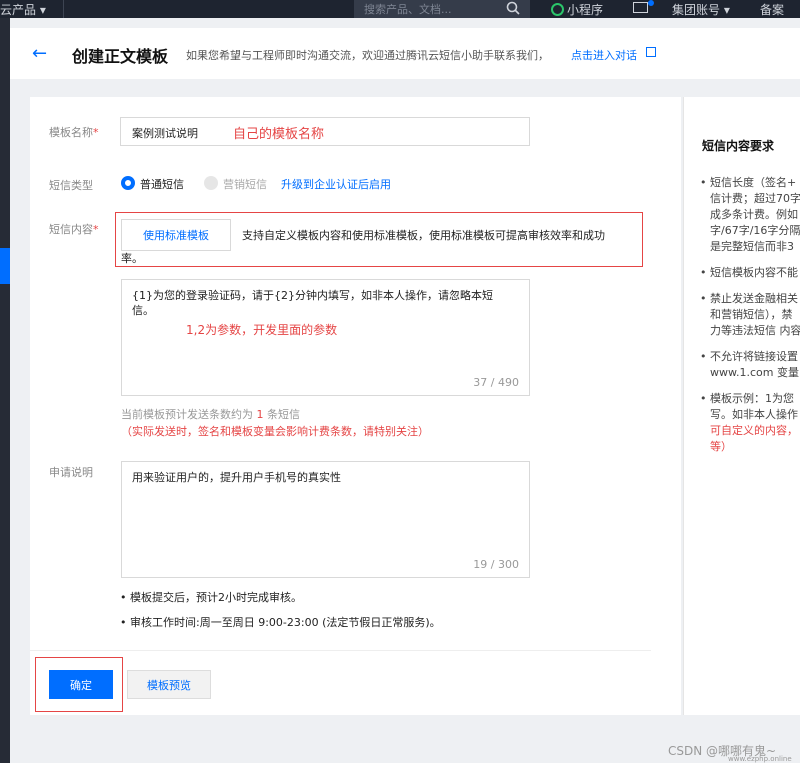 The image size is (800, 763). I want to click on estimate-text: 当前模板预计发送条数约为 1 条短信, so click(210, 414).